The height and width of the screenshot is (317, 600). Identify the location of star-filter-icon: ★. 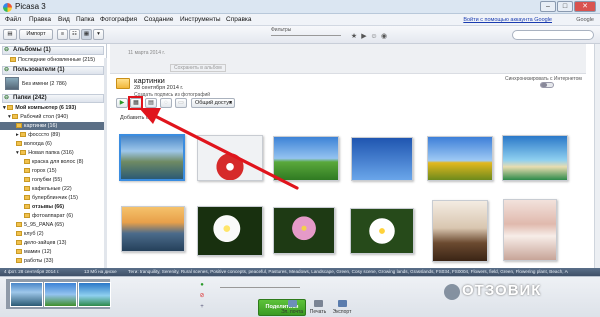
(354, 37).